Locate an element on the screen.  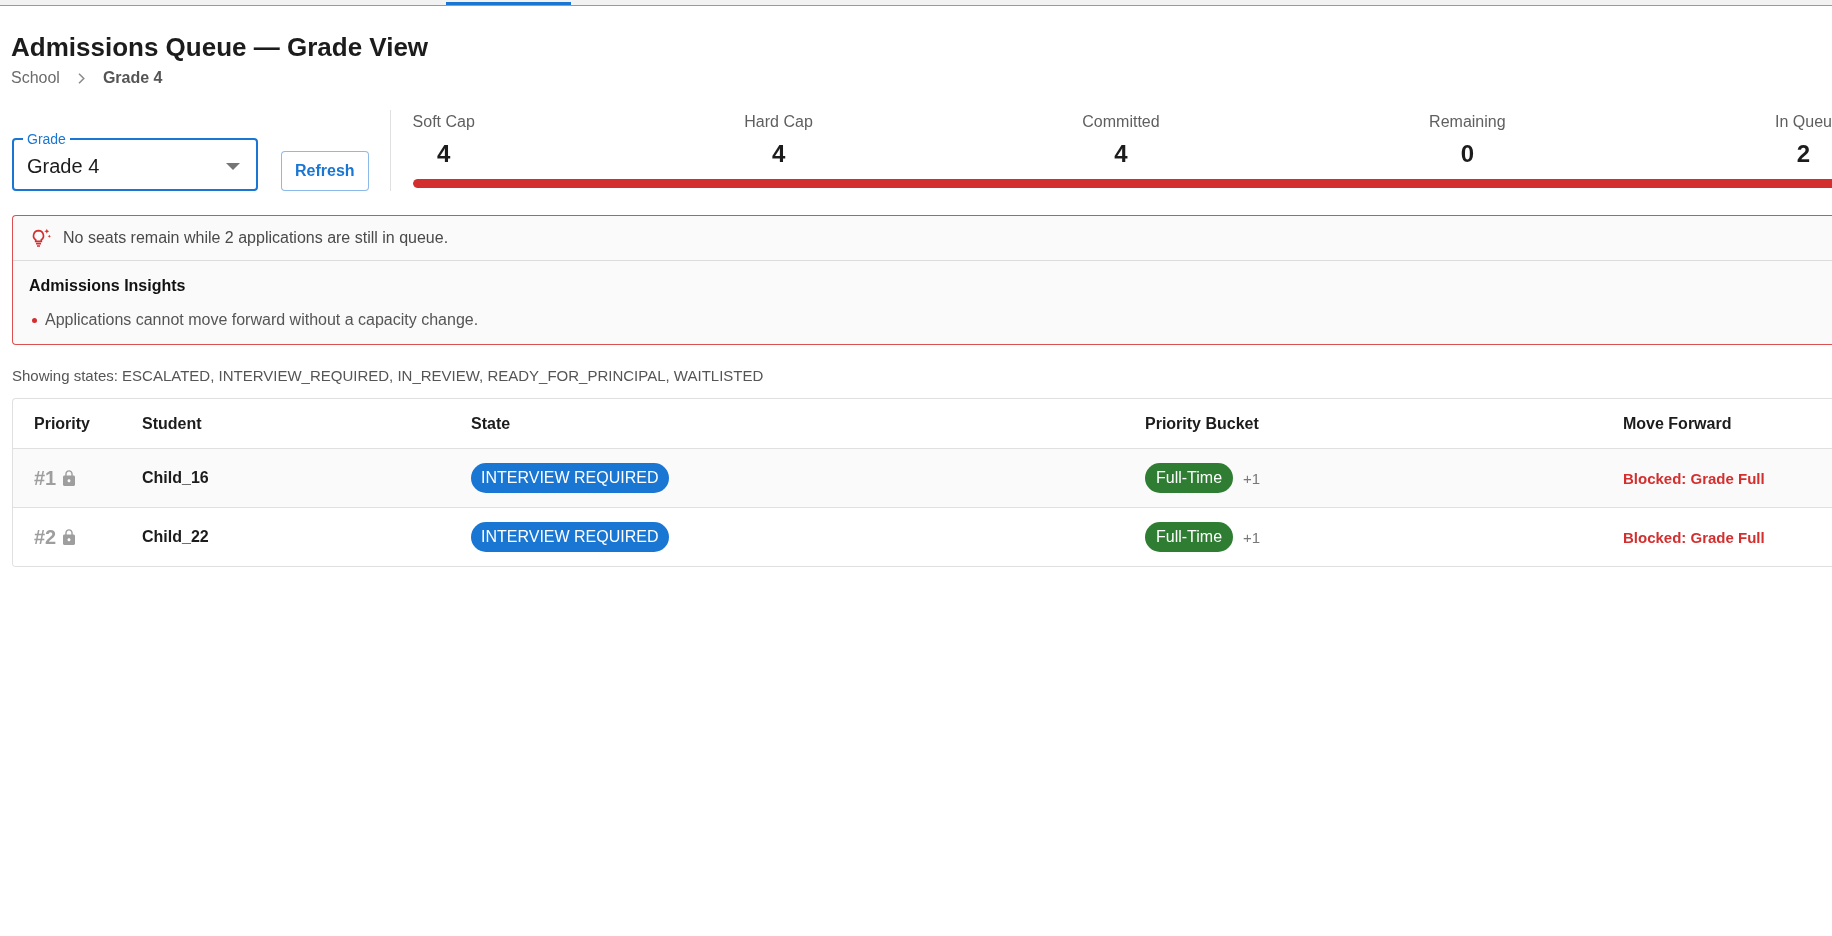
insights-title: Admissions Insights is located at coordinates (108, 286).